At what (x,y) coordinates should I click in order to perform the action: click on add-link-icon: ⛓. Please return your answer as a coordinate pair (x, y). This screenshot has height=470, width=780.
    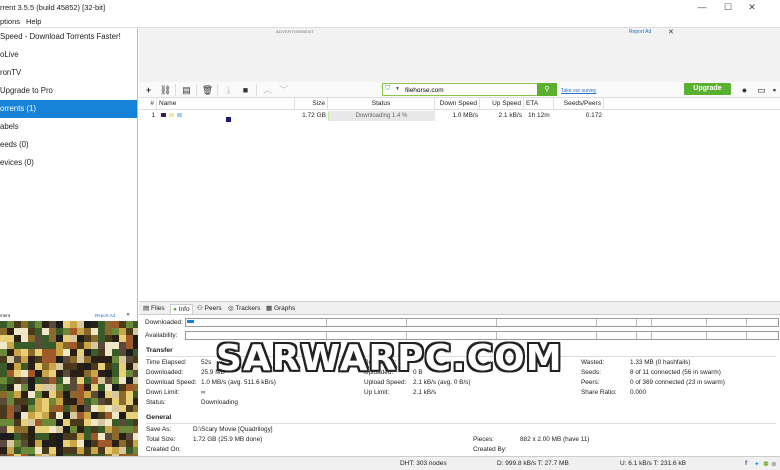
    Looking at the image, I should click on (165, 90).